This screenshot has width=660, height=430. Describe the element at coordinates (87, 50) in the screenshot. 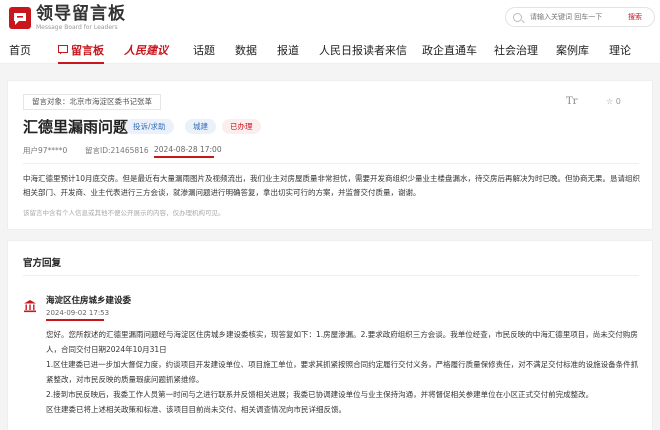

I see `nav-message-board-label: 留言板` at that location.